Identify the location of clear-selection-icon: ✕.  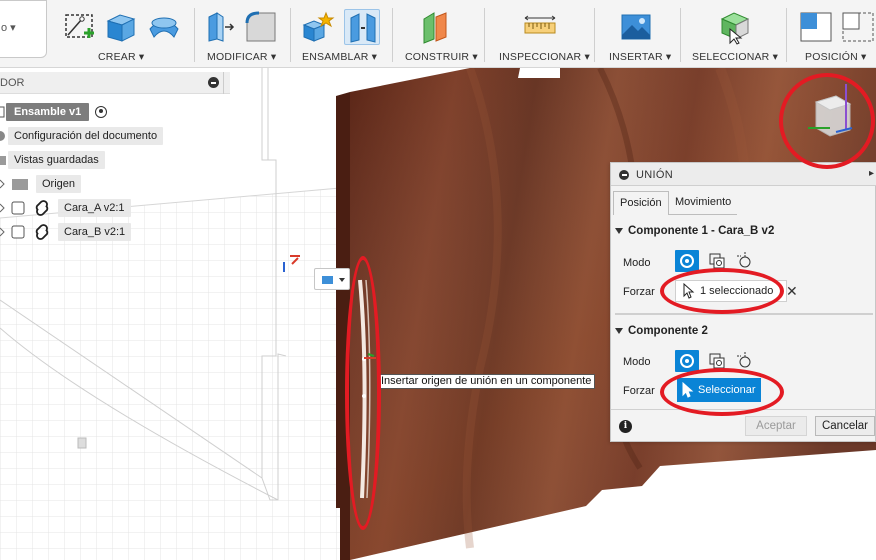
(792, 291).